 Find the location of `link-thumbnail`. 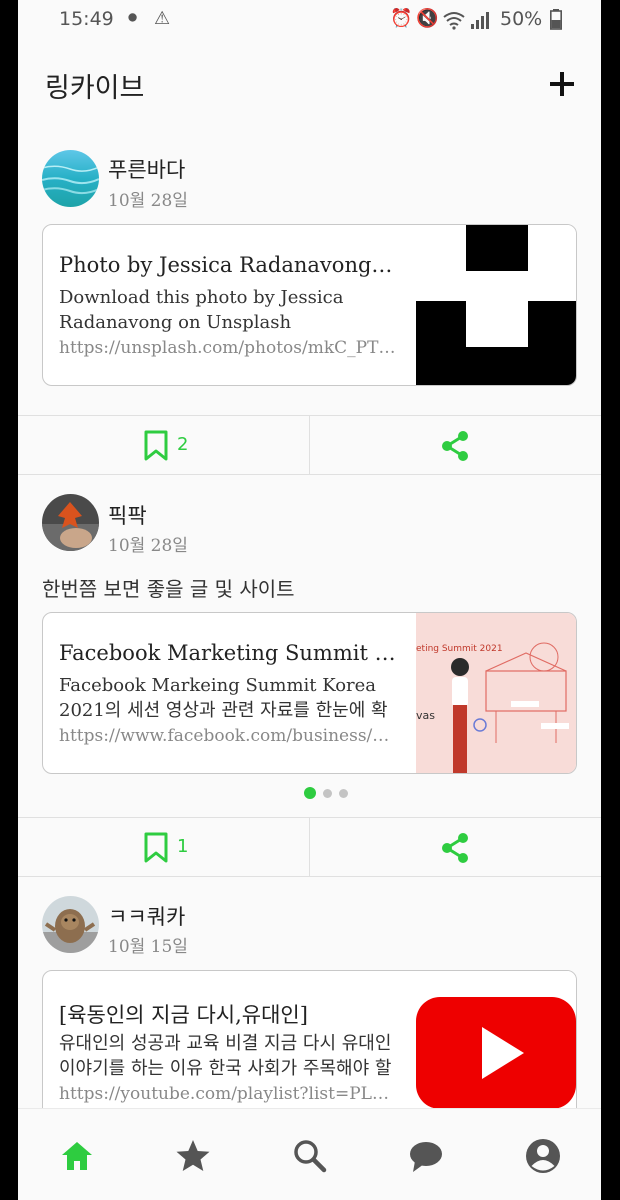

link-thumbnail is located at coordinates (496, 305).